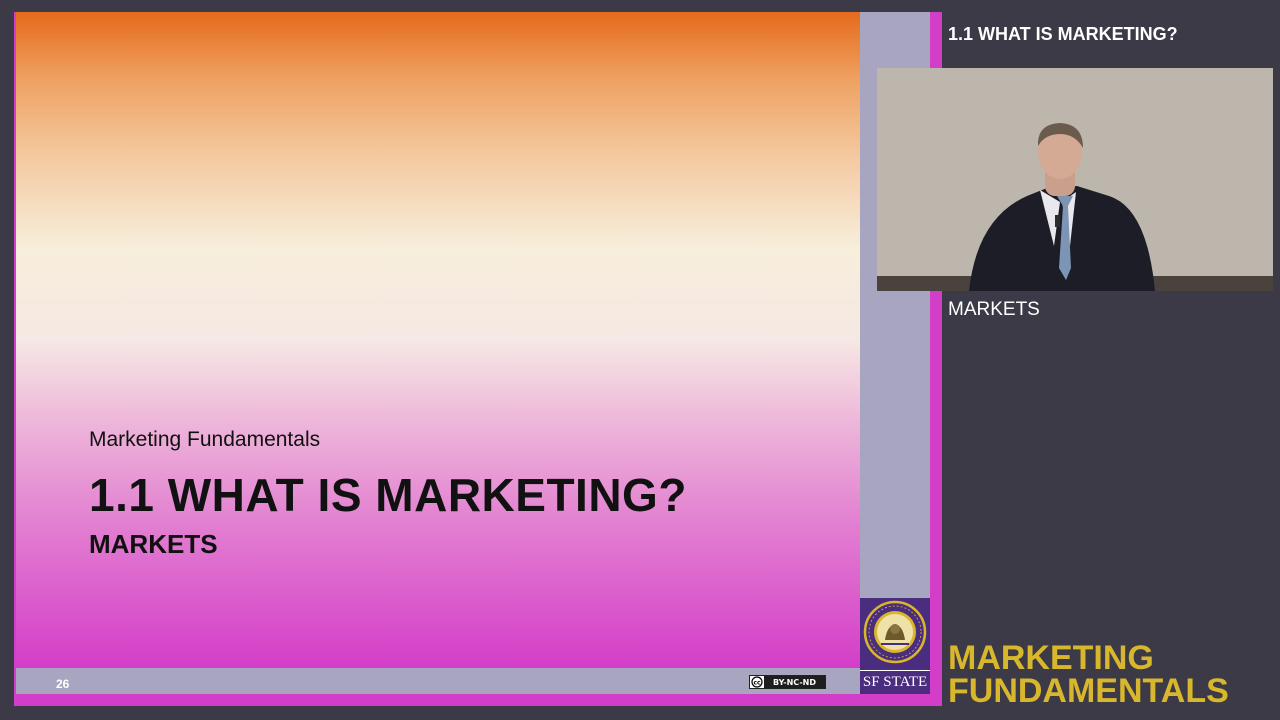 Image resolution: width=1280 pixels, height=720 pixels. What do you see at coordinates (1063, 34) in the screenshot?
I see `side-panel-heading: 1.1 WHAT IS MARKETING?` at bounding box center [1063, 34].